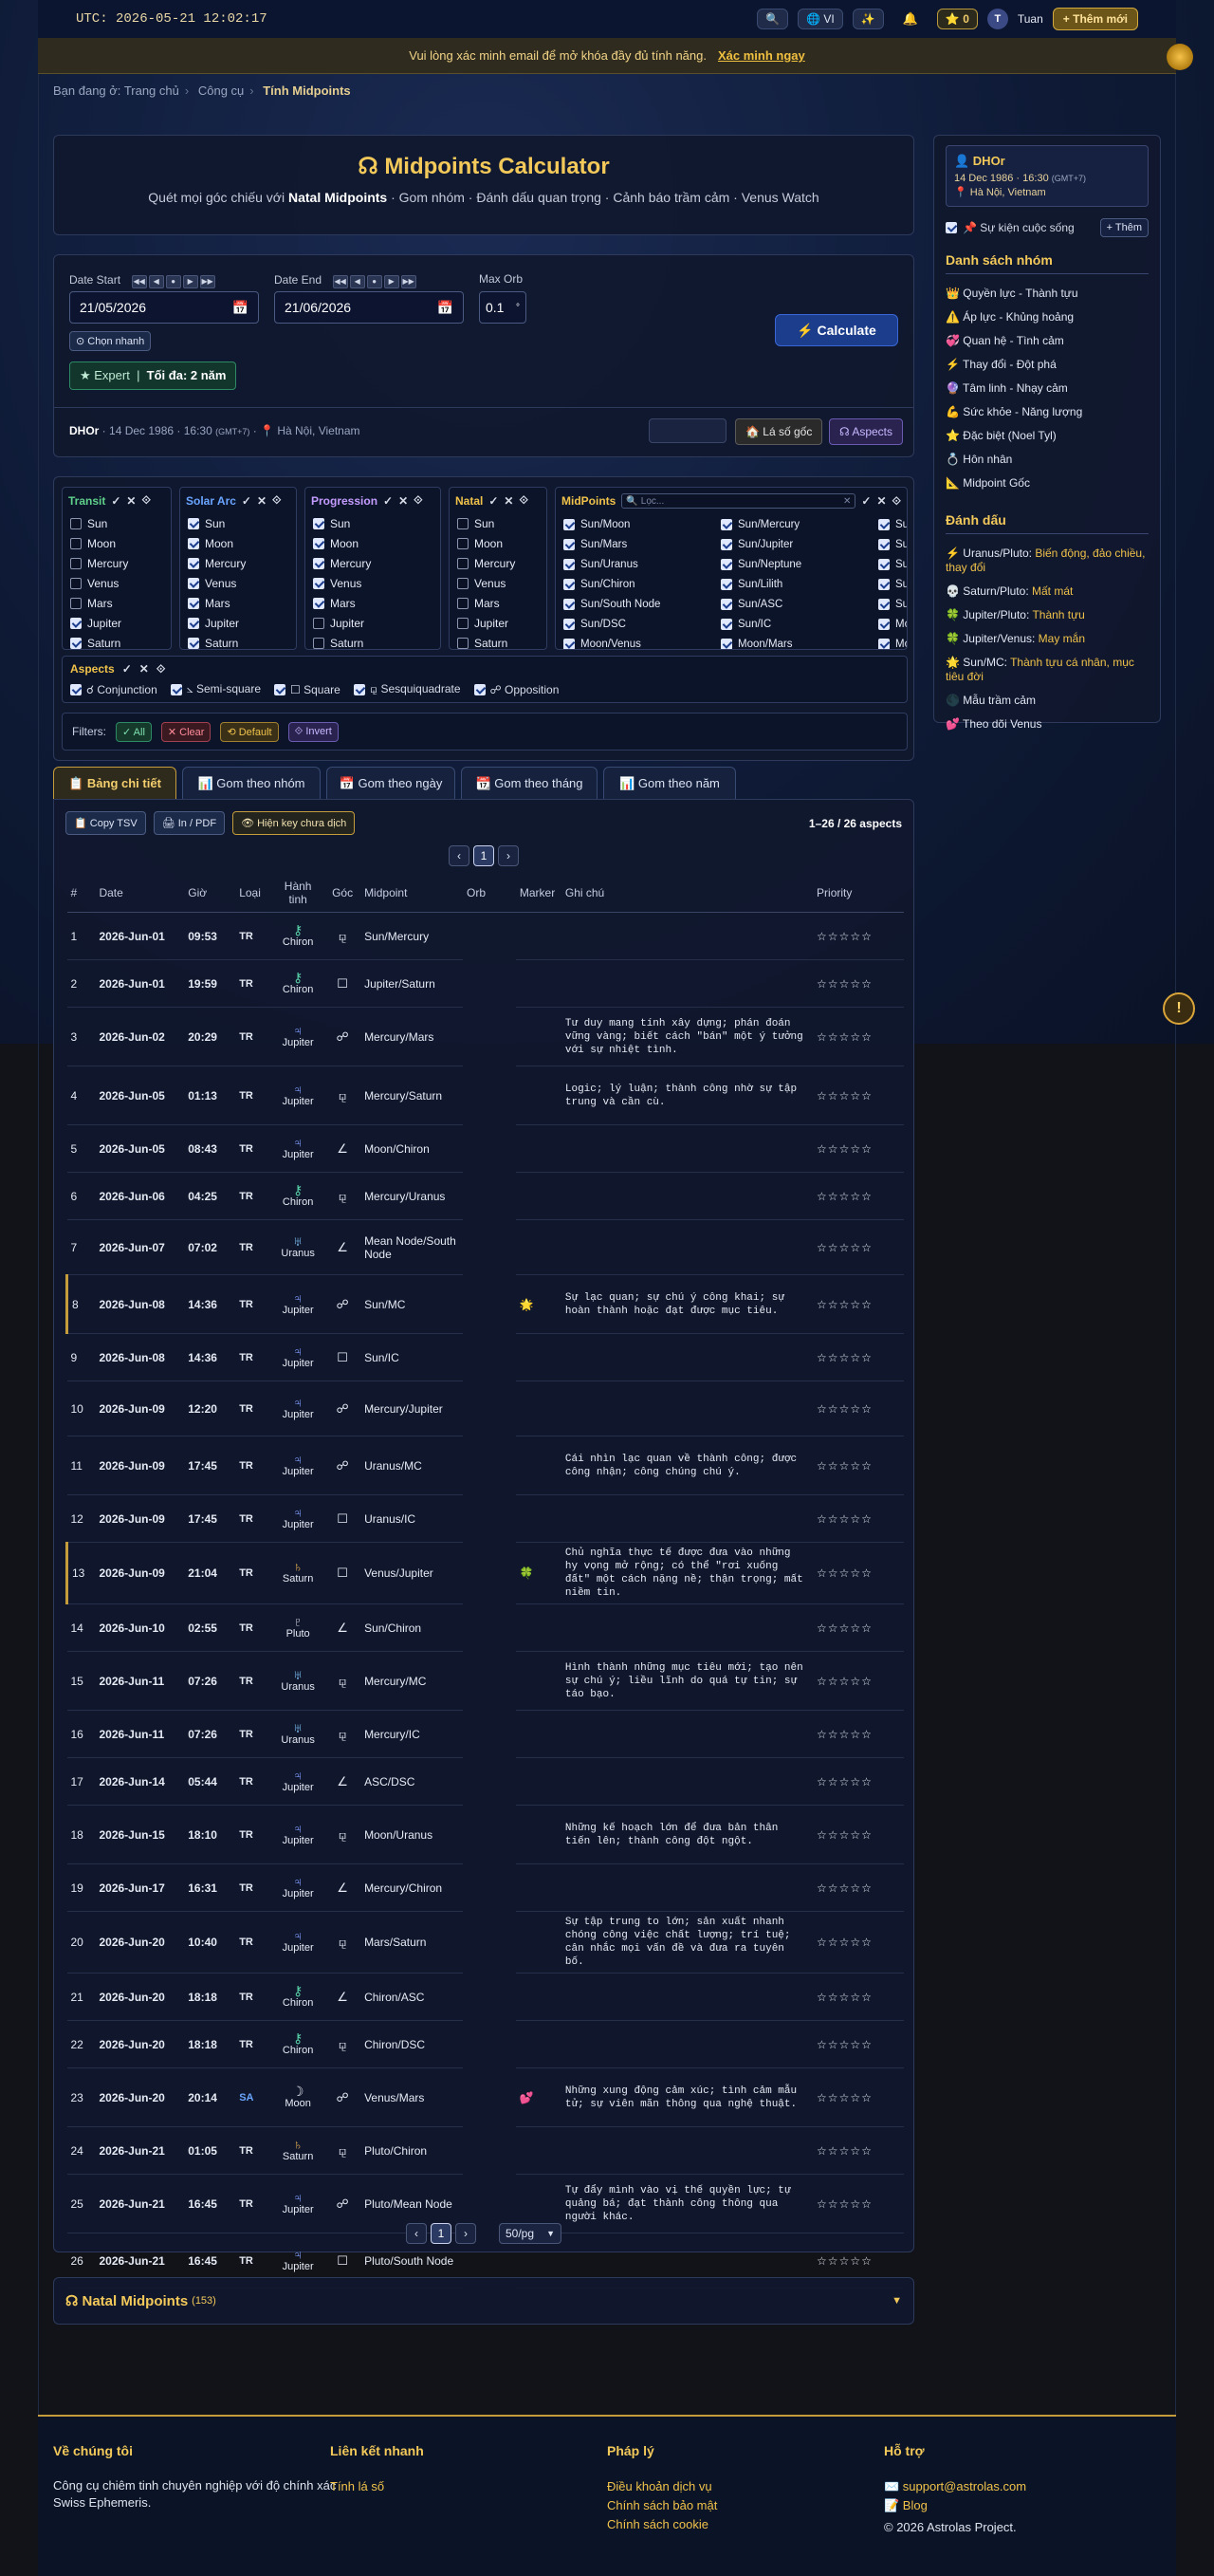 This screenshot has height=2576, width=1214. Describe the element at coordinates (639, 584) in the screenshot. I see `midpoint-filter-item: Sun/Chiron` at that location.